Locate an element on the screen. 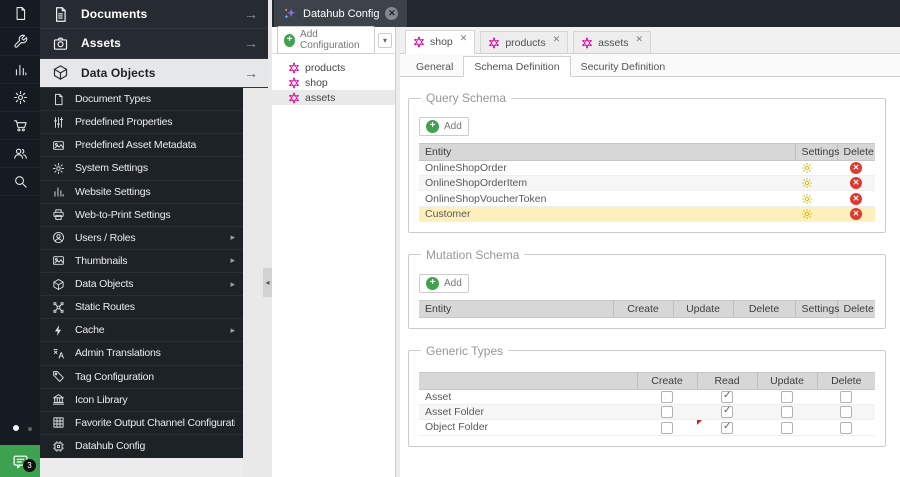 The image size is (900, 477). submenu-item-icon-library: Icon Library is located at coordinates (141, 400).